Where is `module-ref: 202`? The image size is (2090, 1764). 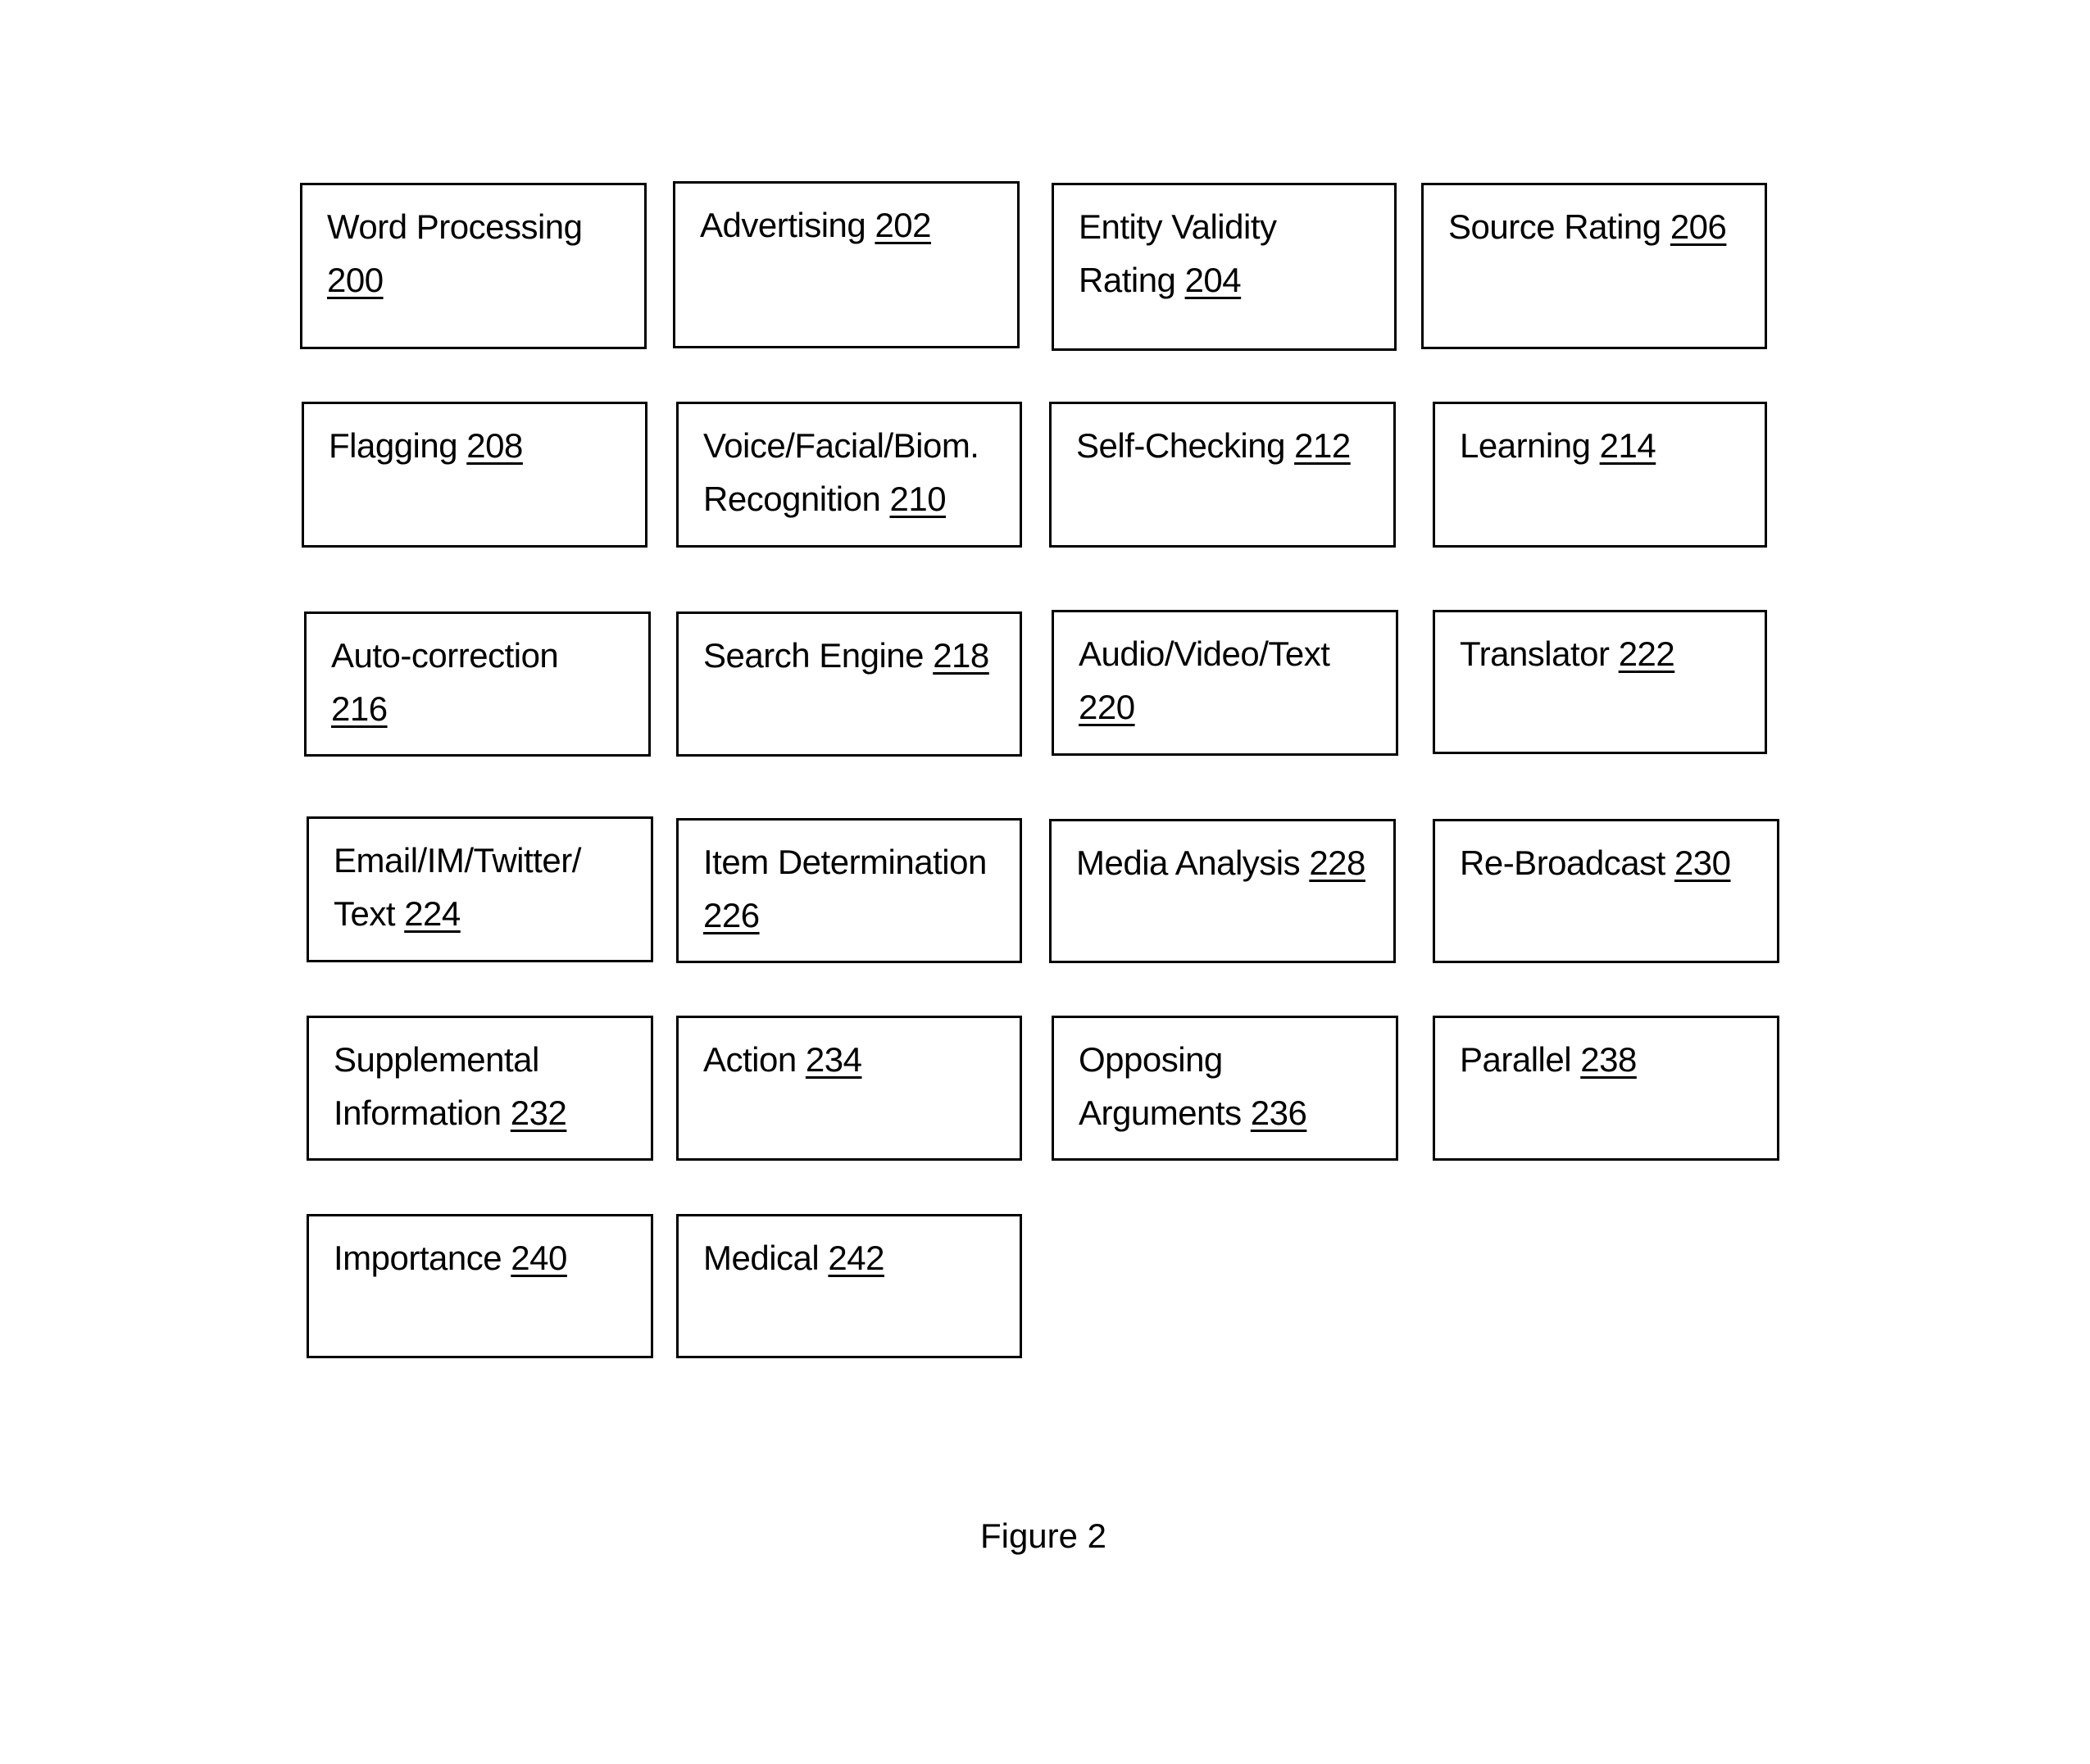 module-ref: 202 is located at coordinates (903, 225).